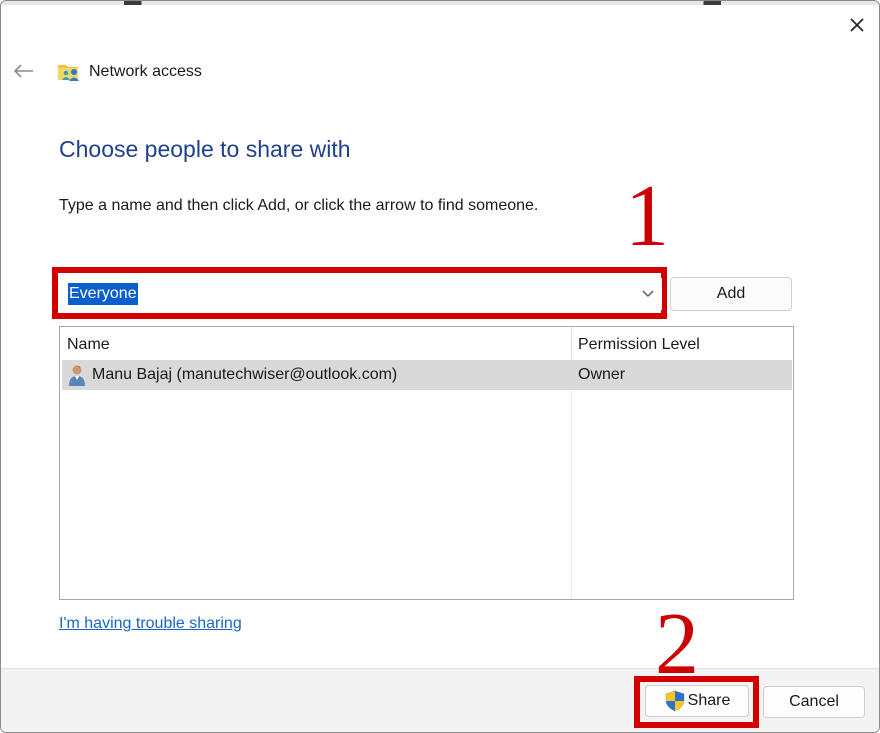 The height and width of the screenshot is (733, 880). I want to click on network-folder-icon, so click(68, 73).